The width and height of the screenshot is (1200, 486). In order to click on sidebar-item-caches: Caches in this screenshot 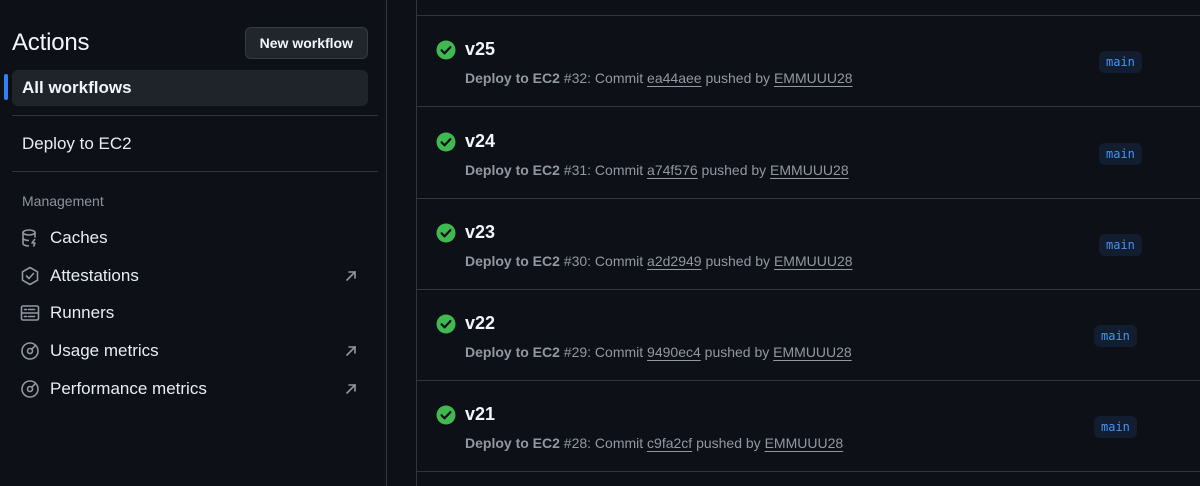, I will do `click(193, 238)`.